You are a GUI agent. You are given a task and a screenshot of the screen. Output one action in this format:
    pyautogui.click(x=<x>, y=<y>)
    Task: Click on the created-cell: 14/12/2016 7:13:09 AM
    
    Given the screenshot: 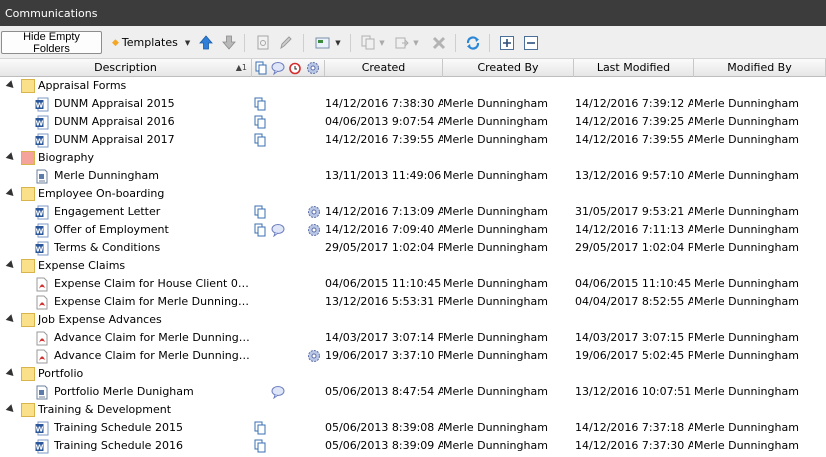 What is the action you would take?
    pyautogui.click(x=384, y=211)
    